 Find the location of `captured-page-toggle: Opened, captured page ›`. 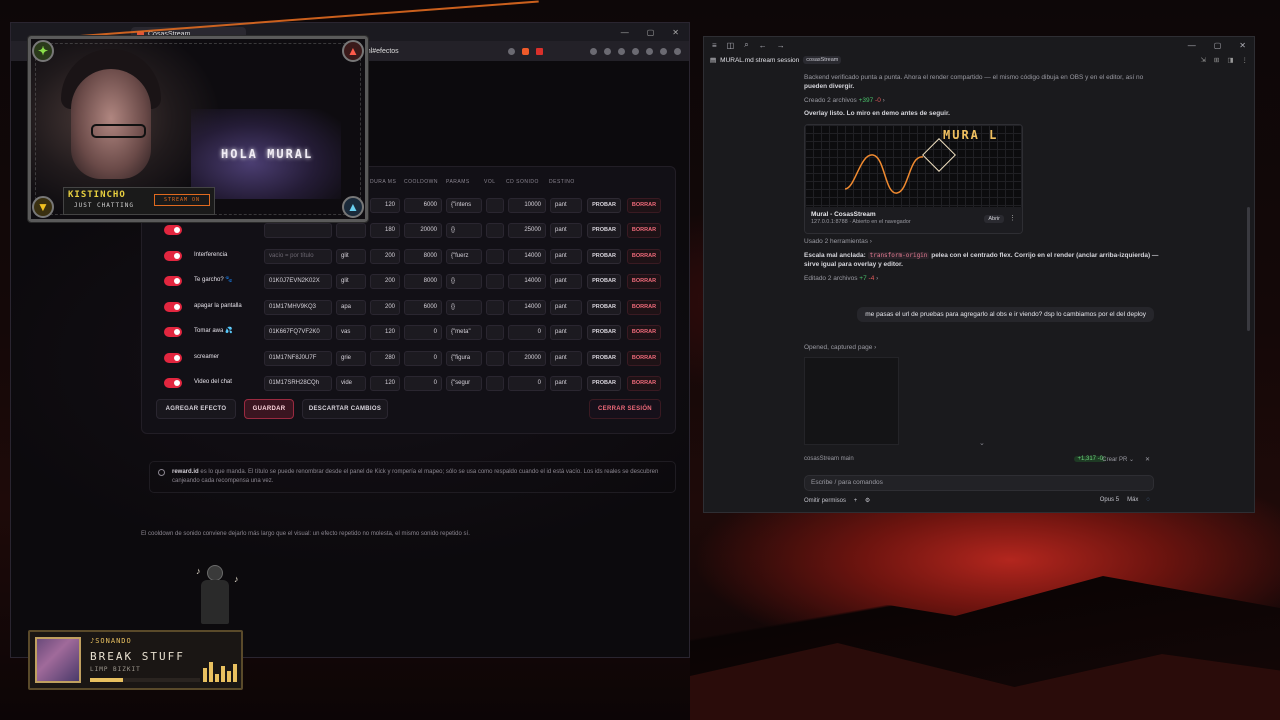

captured-page-toggle: Opened, captured page › is located at coordinates (840, 347).